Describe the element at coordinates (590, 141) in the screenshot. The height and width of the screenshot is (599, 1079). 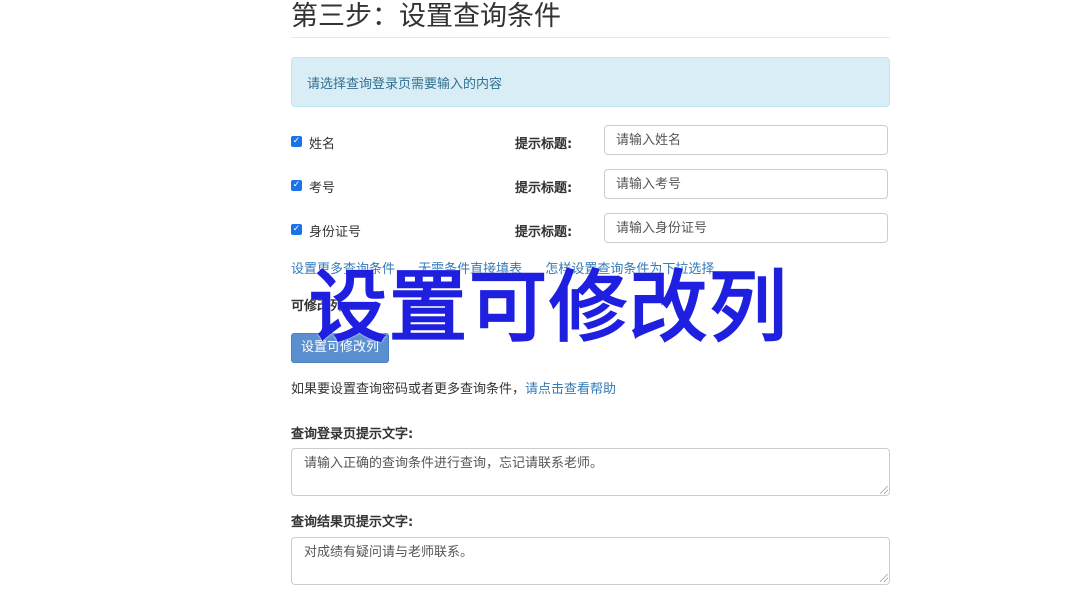
I see `field-row-name: ✓ 姓名 提示标题:` at that location.